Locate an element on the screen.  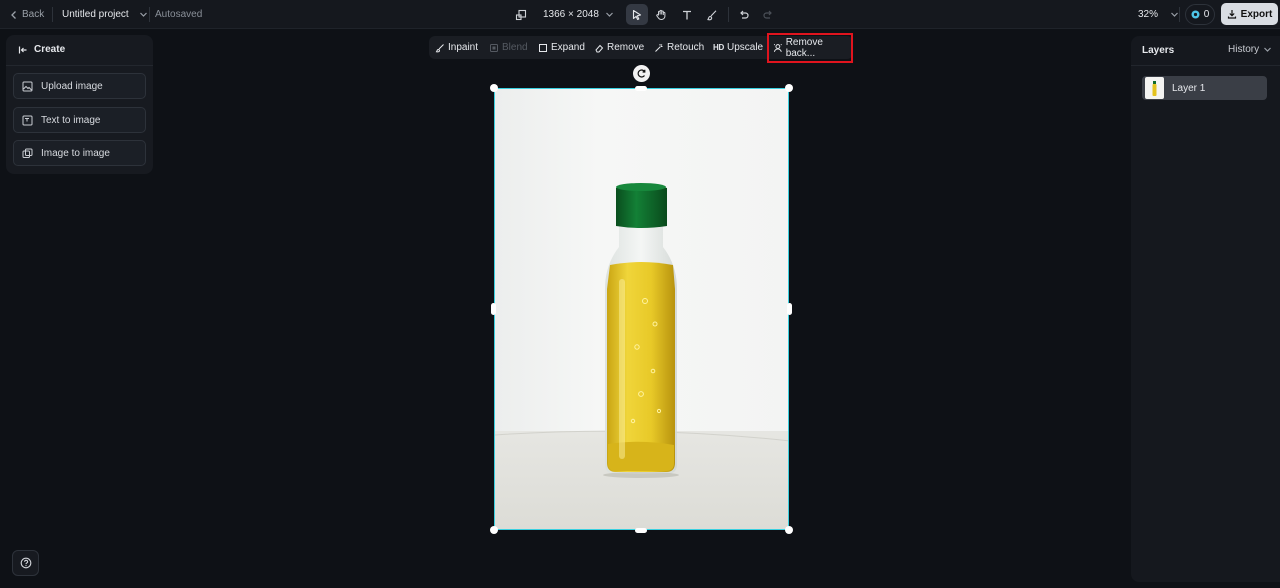
highlight-box is located at coordinates (810, 48).